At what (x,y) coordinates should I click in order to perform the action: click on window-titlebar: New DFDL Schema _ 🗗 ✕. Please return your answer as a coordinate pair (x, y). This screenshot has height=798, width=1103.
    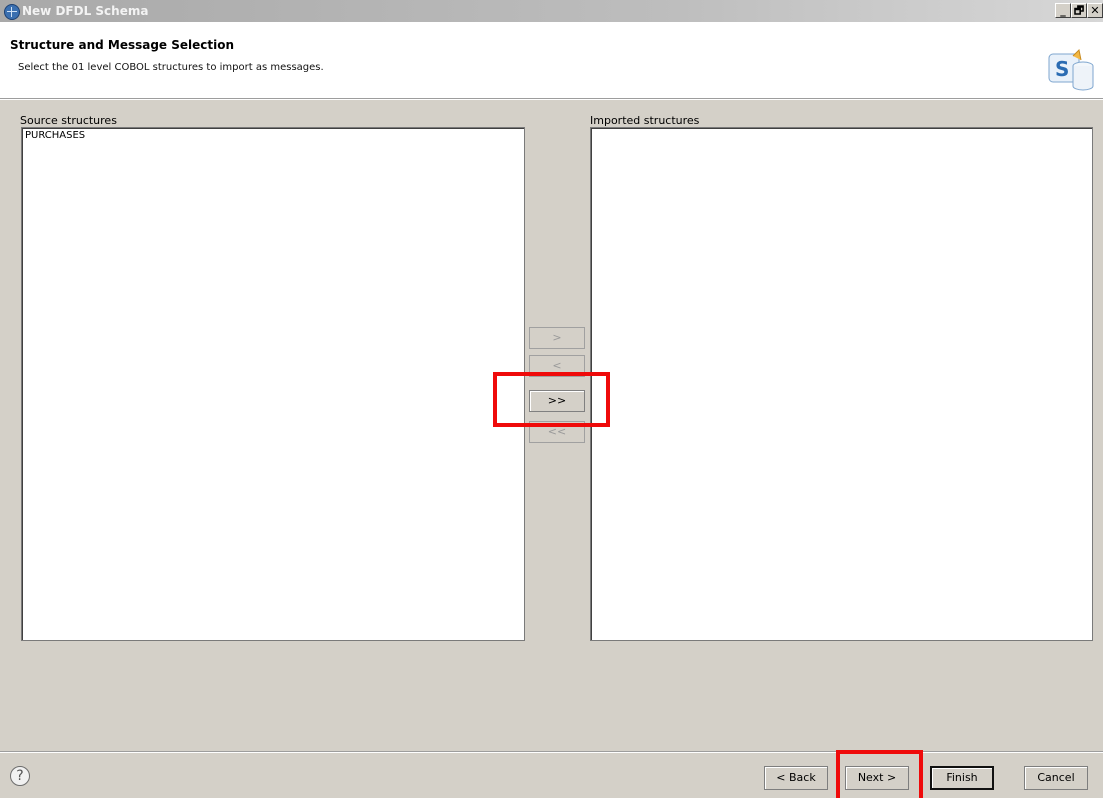
    Looking at the image, I should click on (551, 11).